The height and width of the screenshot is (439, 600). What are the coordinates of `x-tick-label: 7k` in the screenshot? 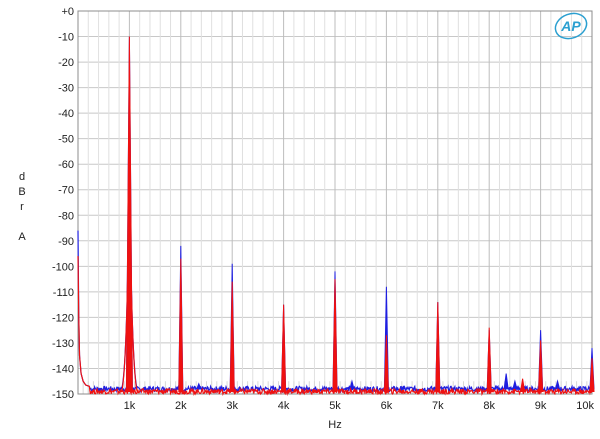 It's located at (438, 406).